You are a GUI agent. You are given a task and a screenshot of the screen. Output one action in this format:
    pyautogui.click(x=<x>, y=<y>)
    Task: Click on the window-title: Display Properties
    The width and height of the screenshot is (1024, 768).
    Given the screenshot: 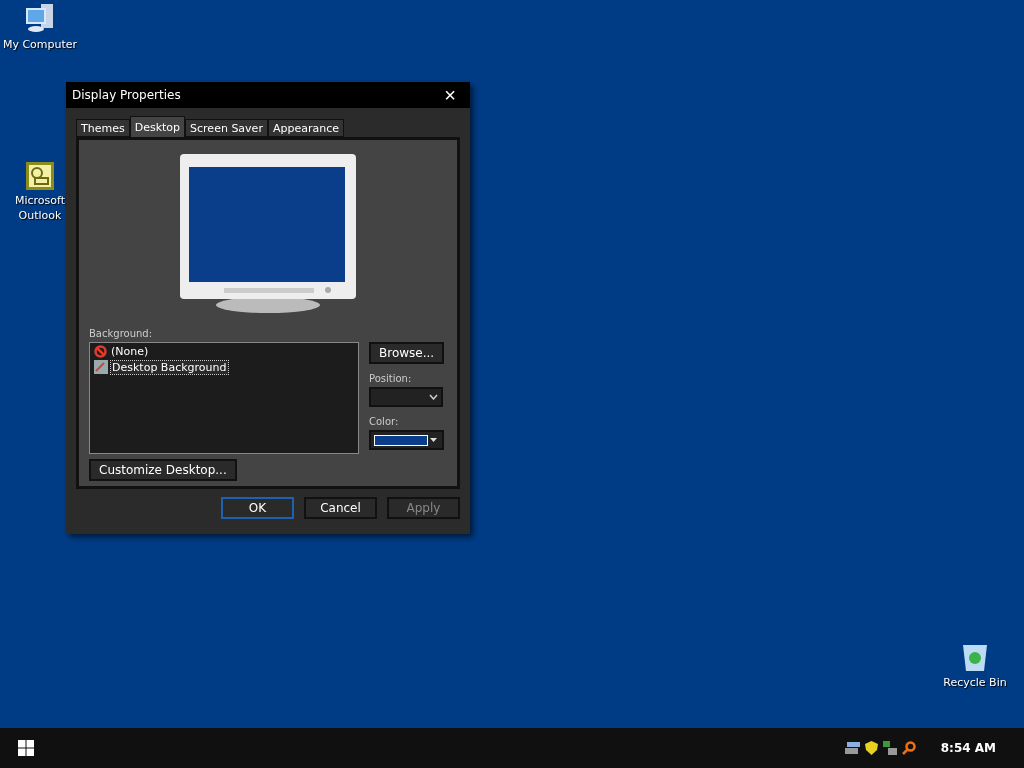 What is the action you would take?
    pyautogui.click(x=126, y=95)
    